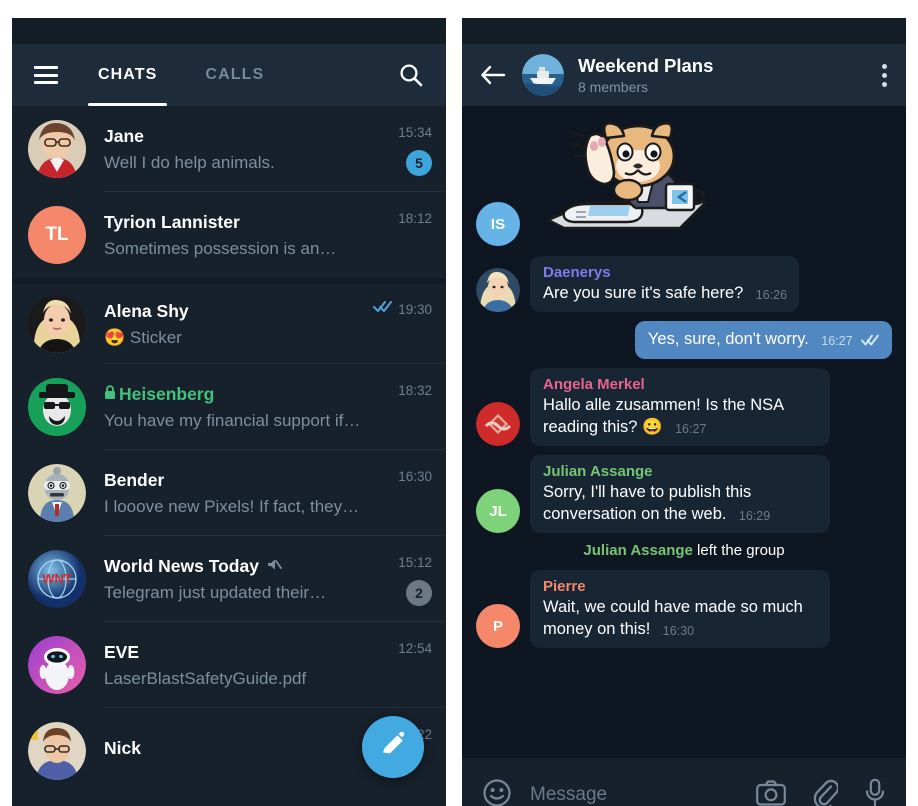 The width and height of the screenshot is (918, 806). Describe the element at coordinates (885, 75) in the screenshot. I see `more-options-icon` at that location.